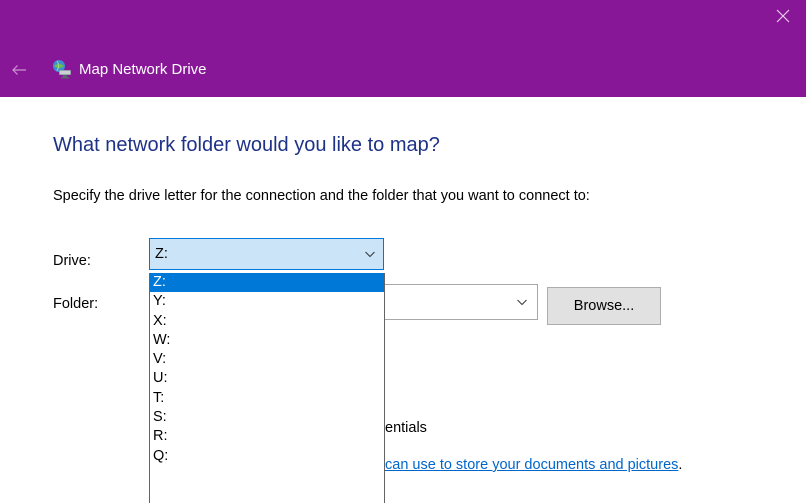  Describe the element at coordinates (267, 321) in the screenshot. I see `drive-option: X:` at that location.